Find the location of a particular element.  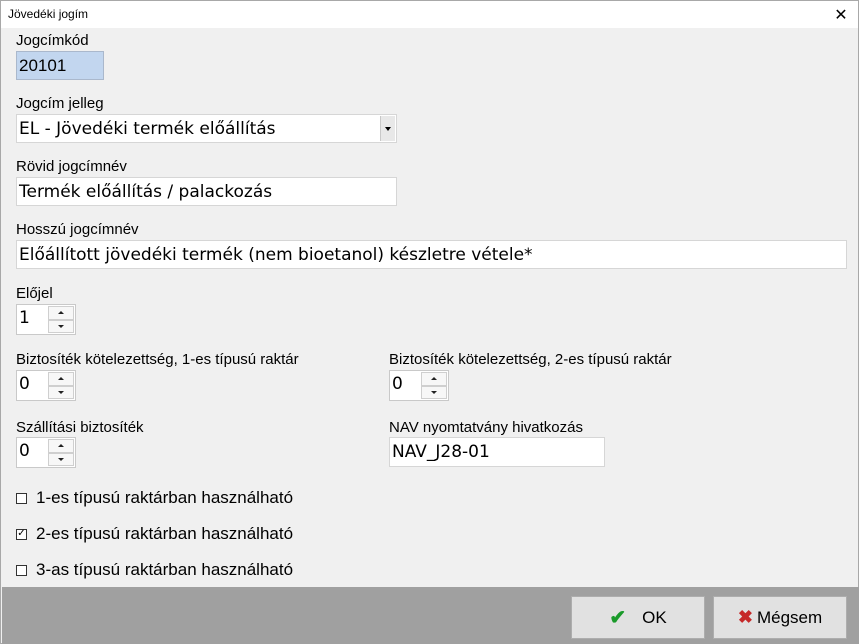

button-bar: ✔ OK ✖ Mégsem is located at coordinates (430, 615).